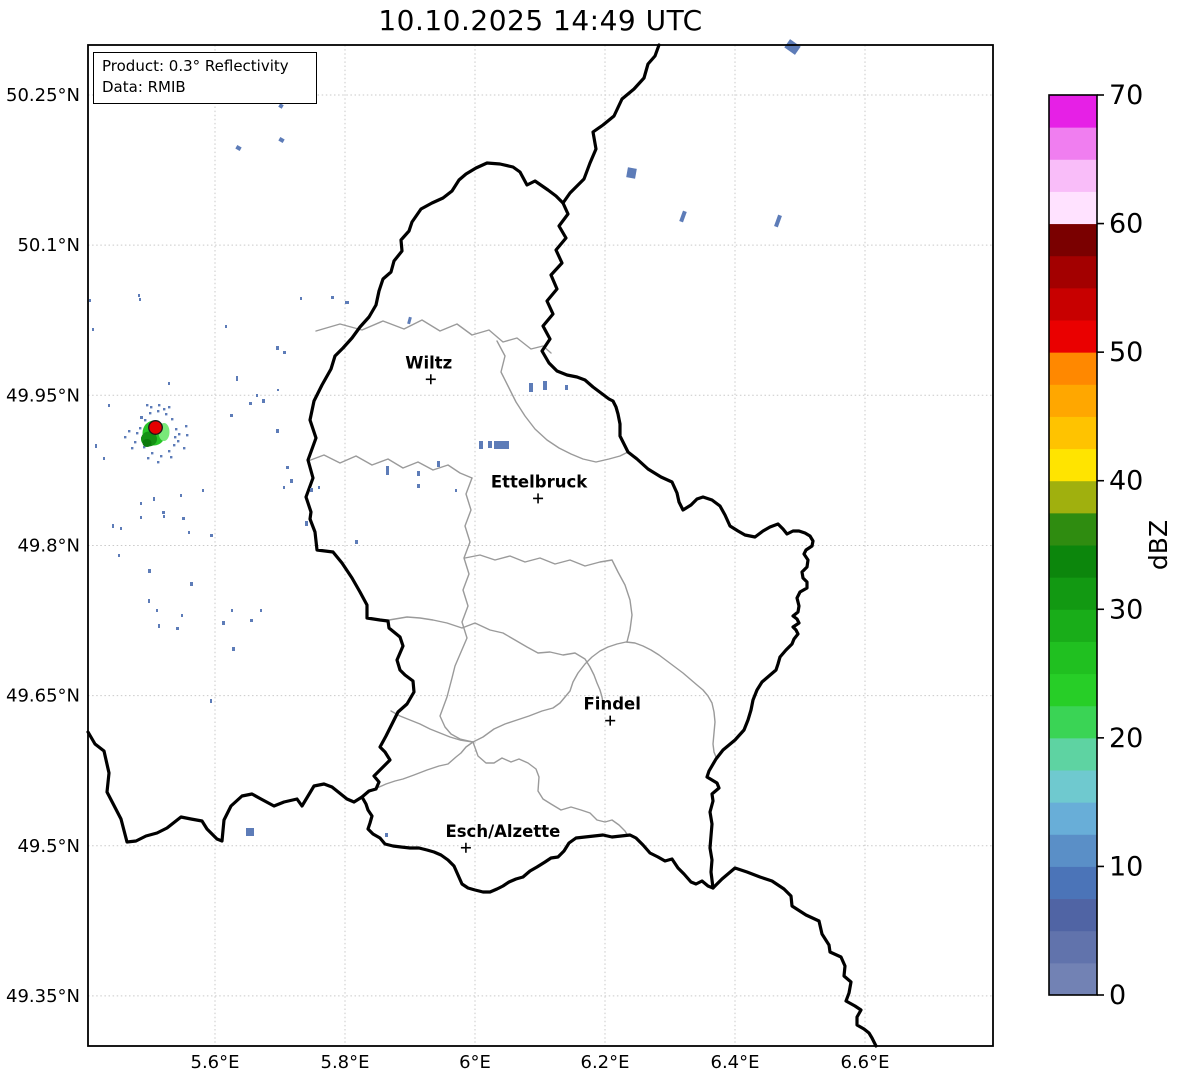  What do you see at coordinates (48, 846) in the screenshot?
I see `lat-tick-label: 49.5°N` at bounding box center [48, 846].